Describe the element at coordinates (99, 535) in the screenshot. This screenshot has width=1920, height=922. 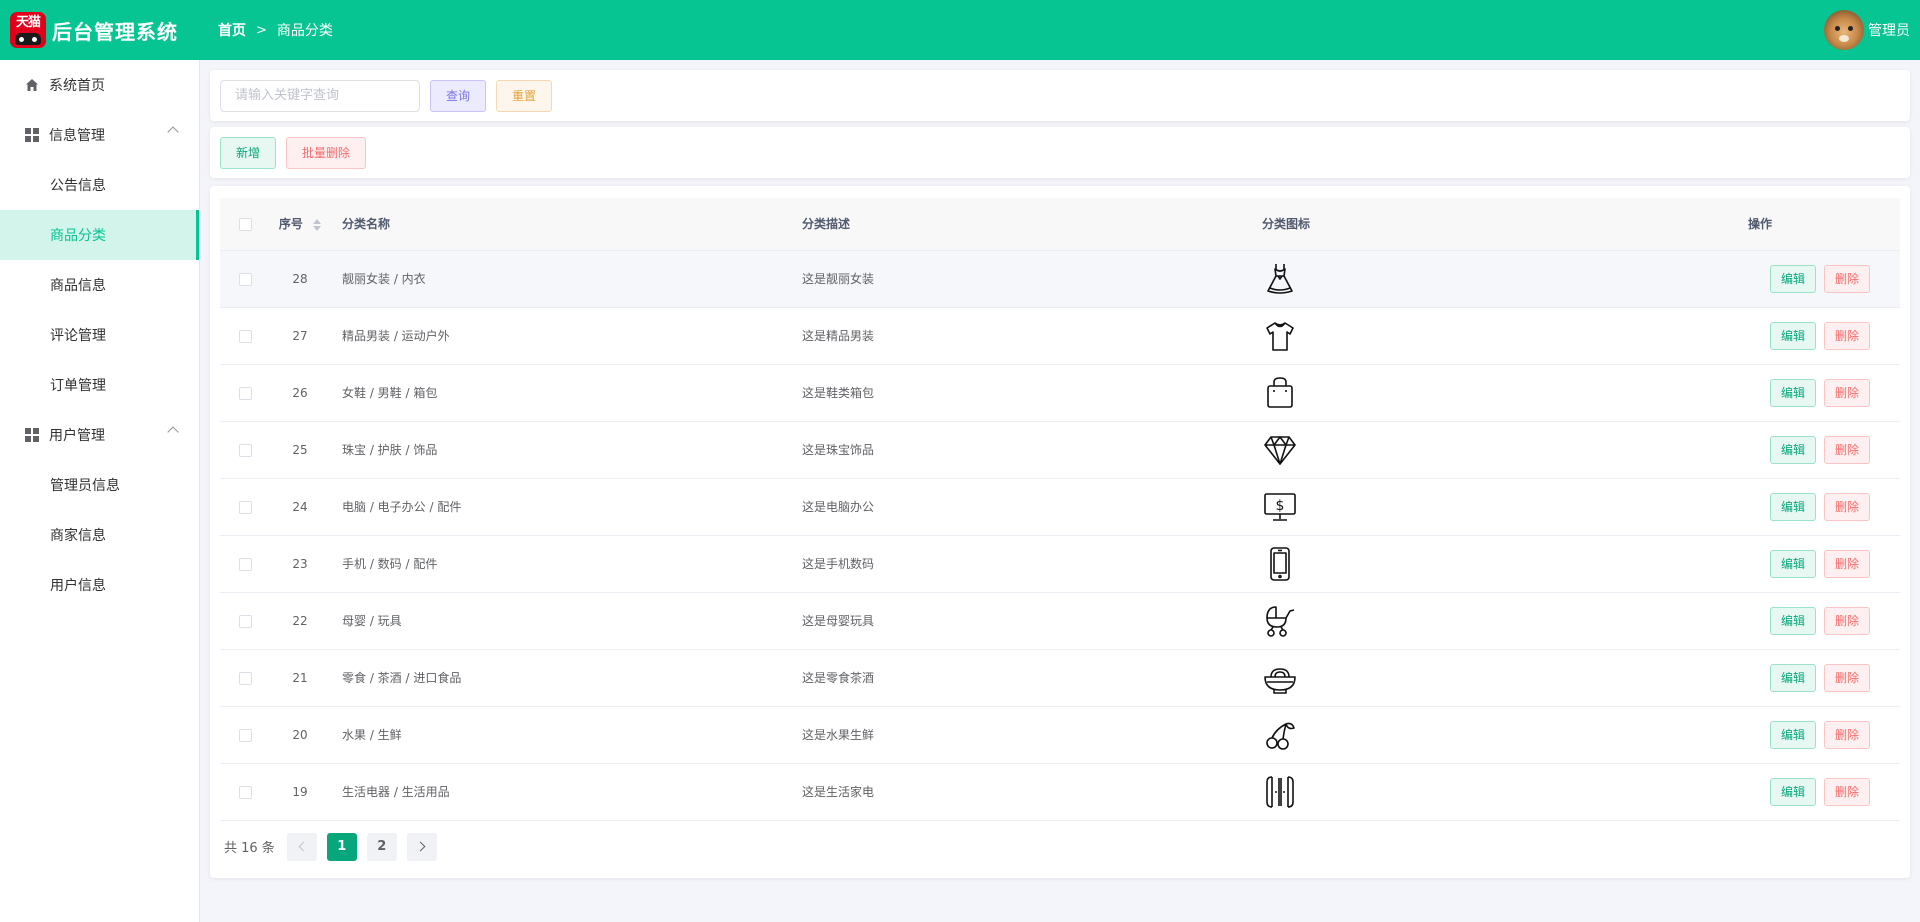
I see `sidebar-item-merchant: 商家信息` at that location.